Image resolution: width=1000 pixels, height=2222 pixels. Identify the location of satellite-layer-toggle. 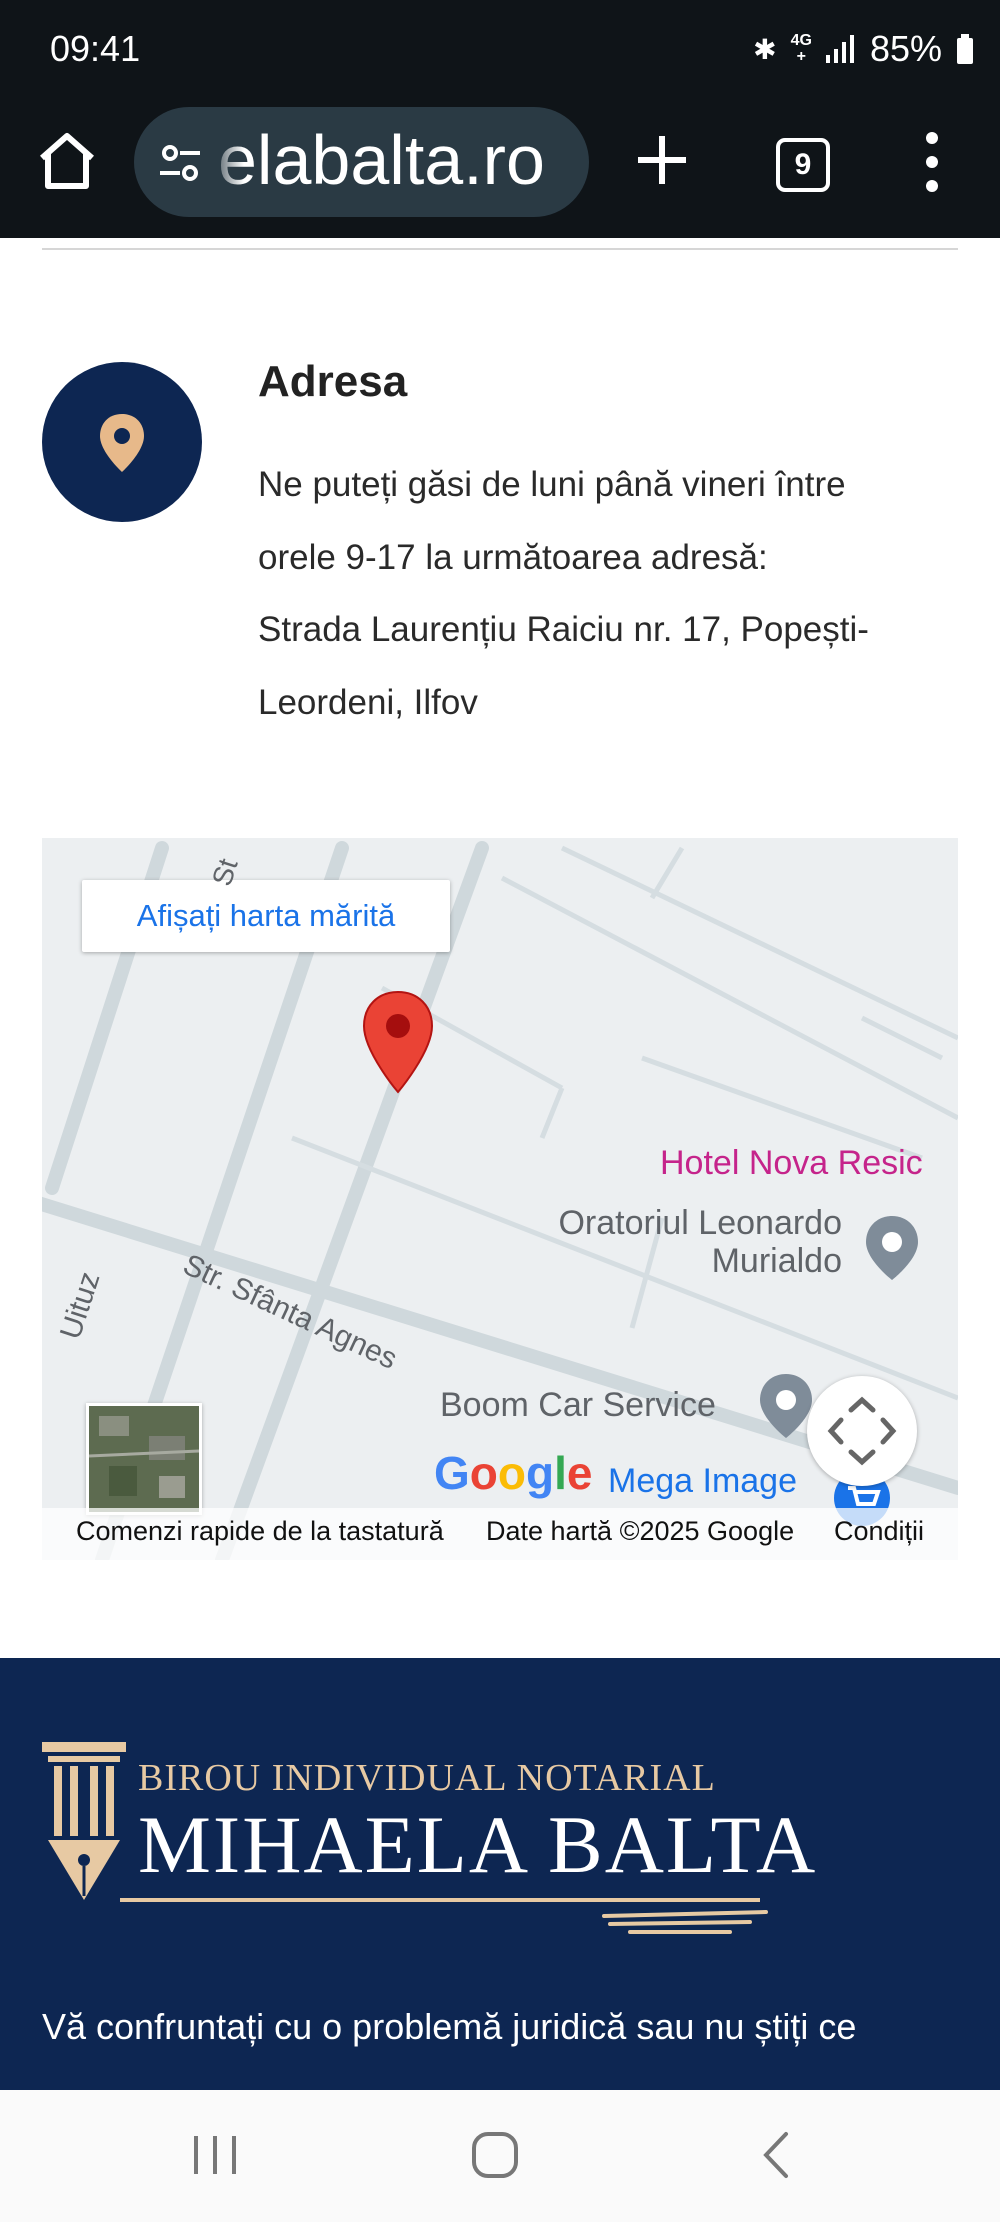
(144, 1459).